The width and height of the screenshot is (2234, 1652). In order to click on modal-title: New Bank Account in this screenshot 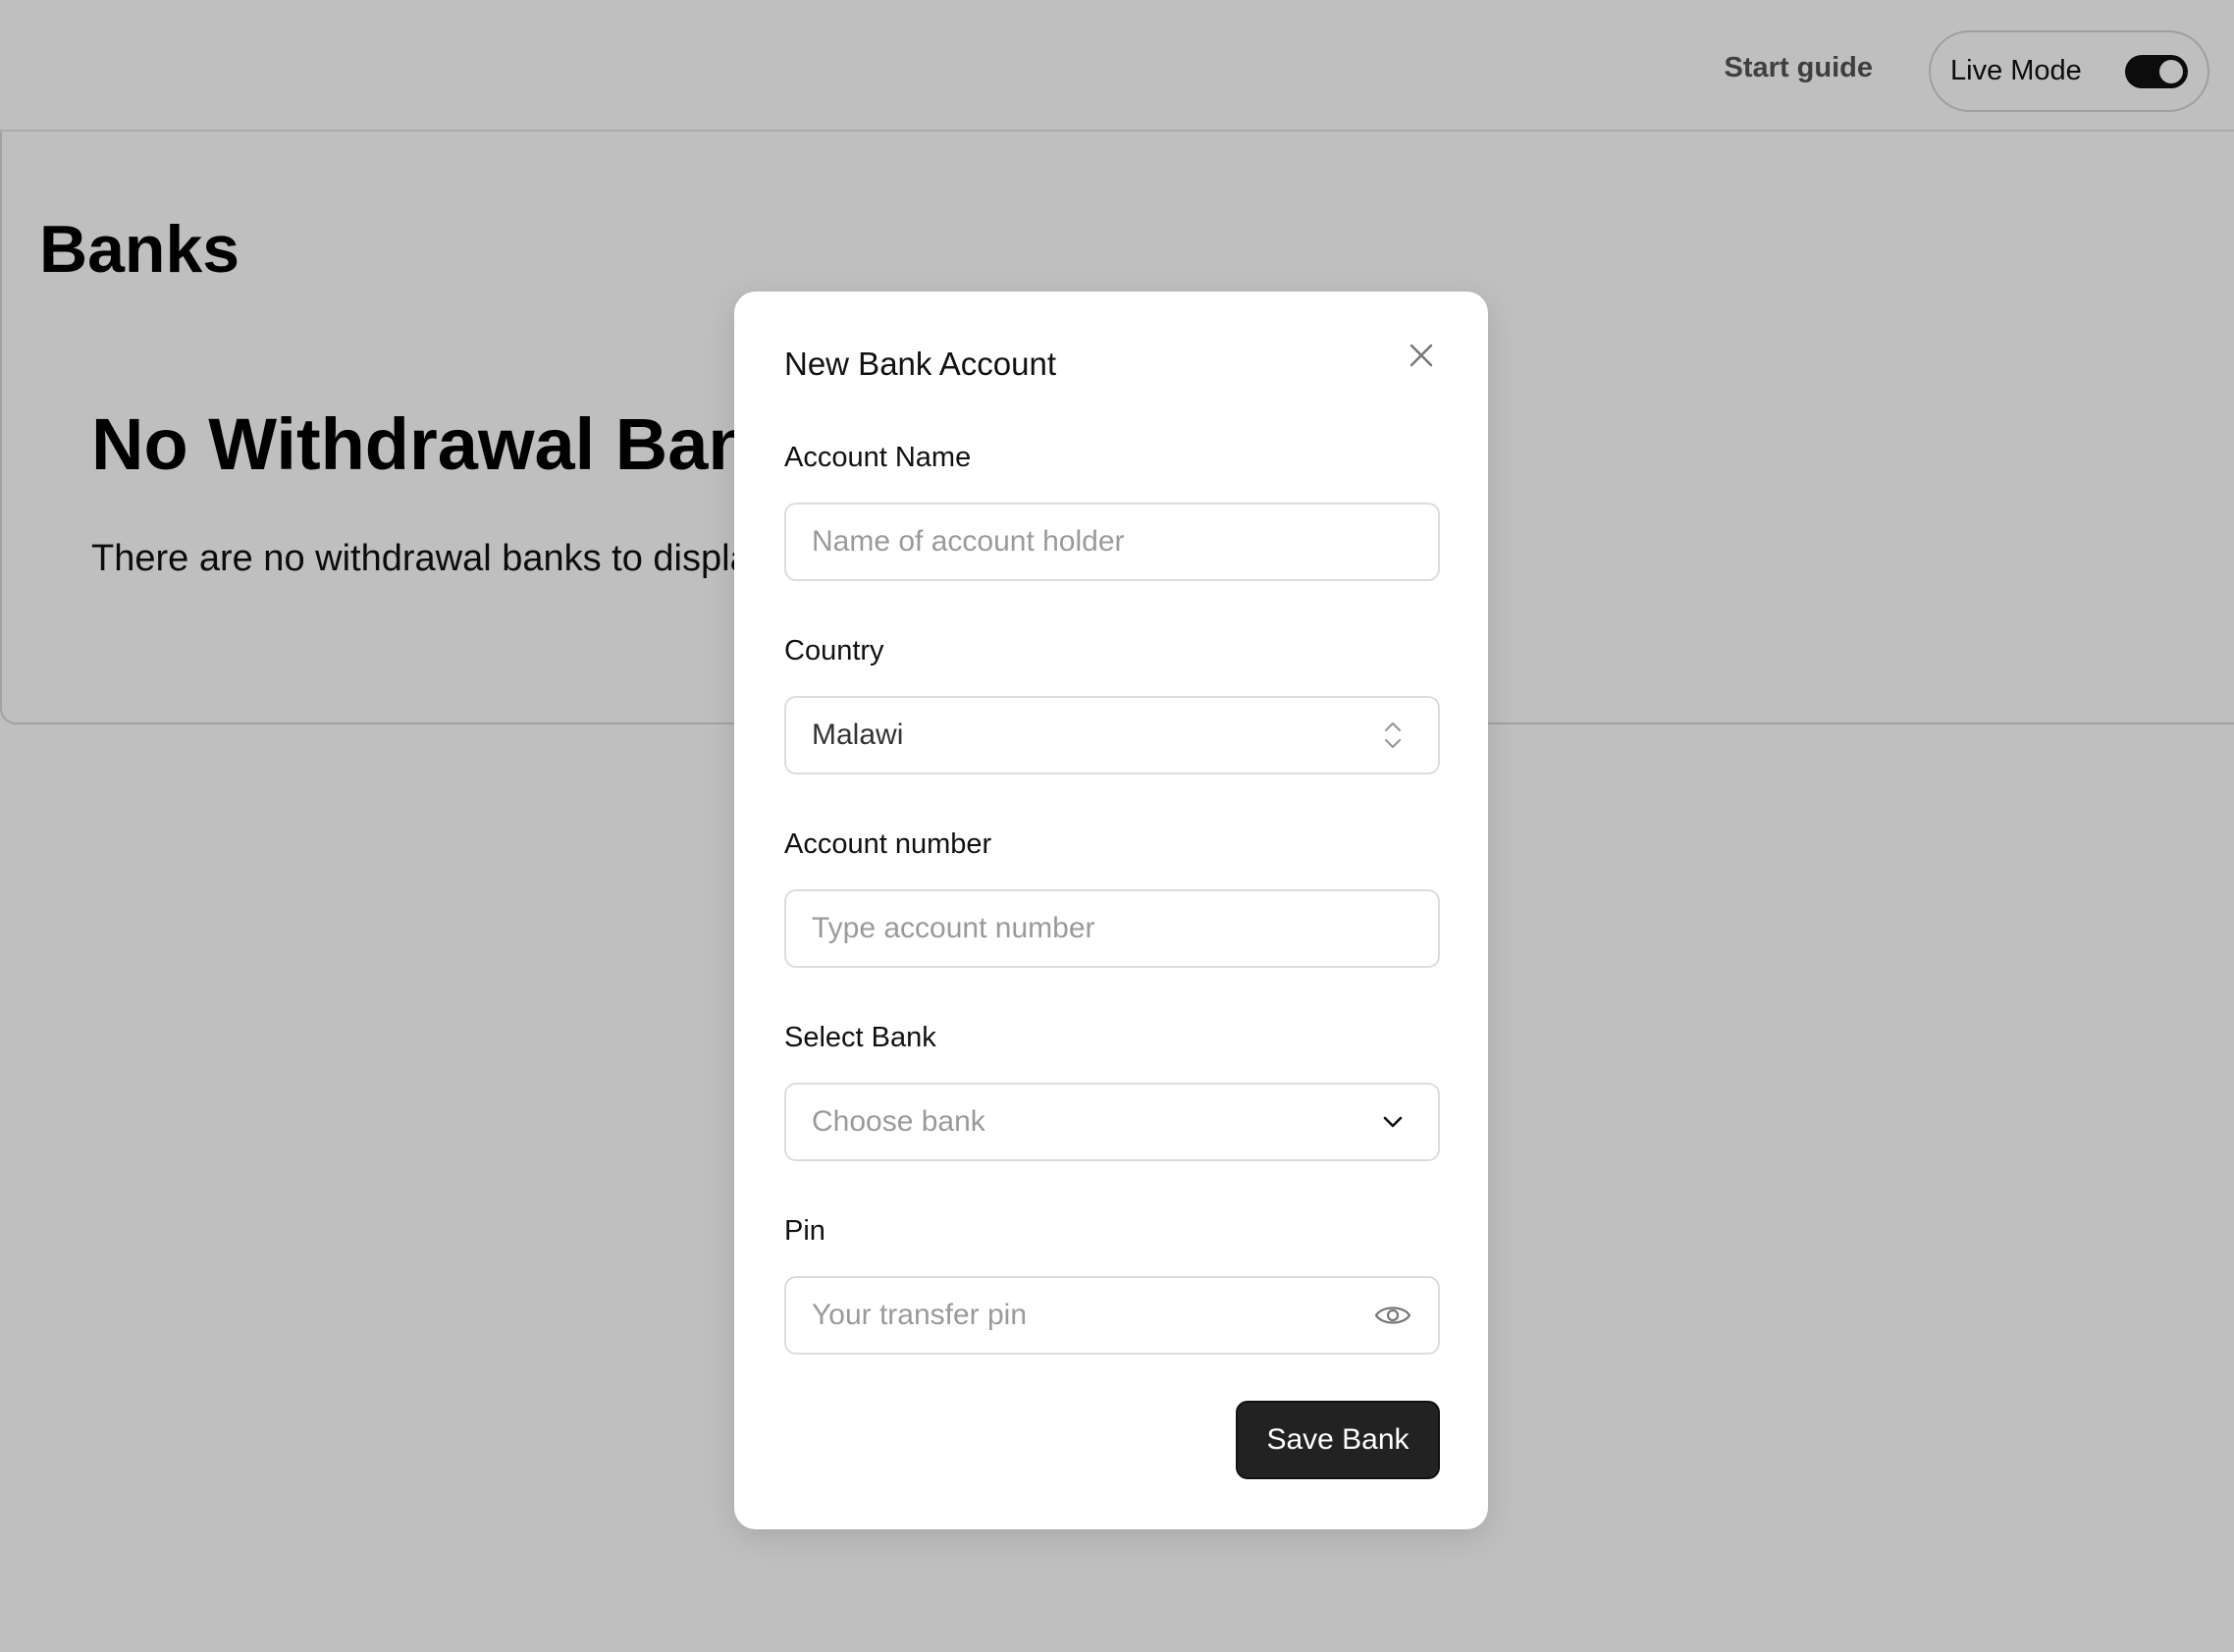, I will do `click(920, 364)`.